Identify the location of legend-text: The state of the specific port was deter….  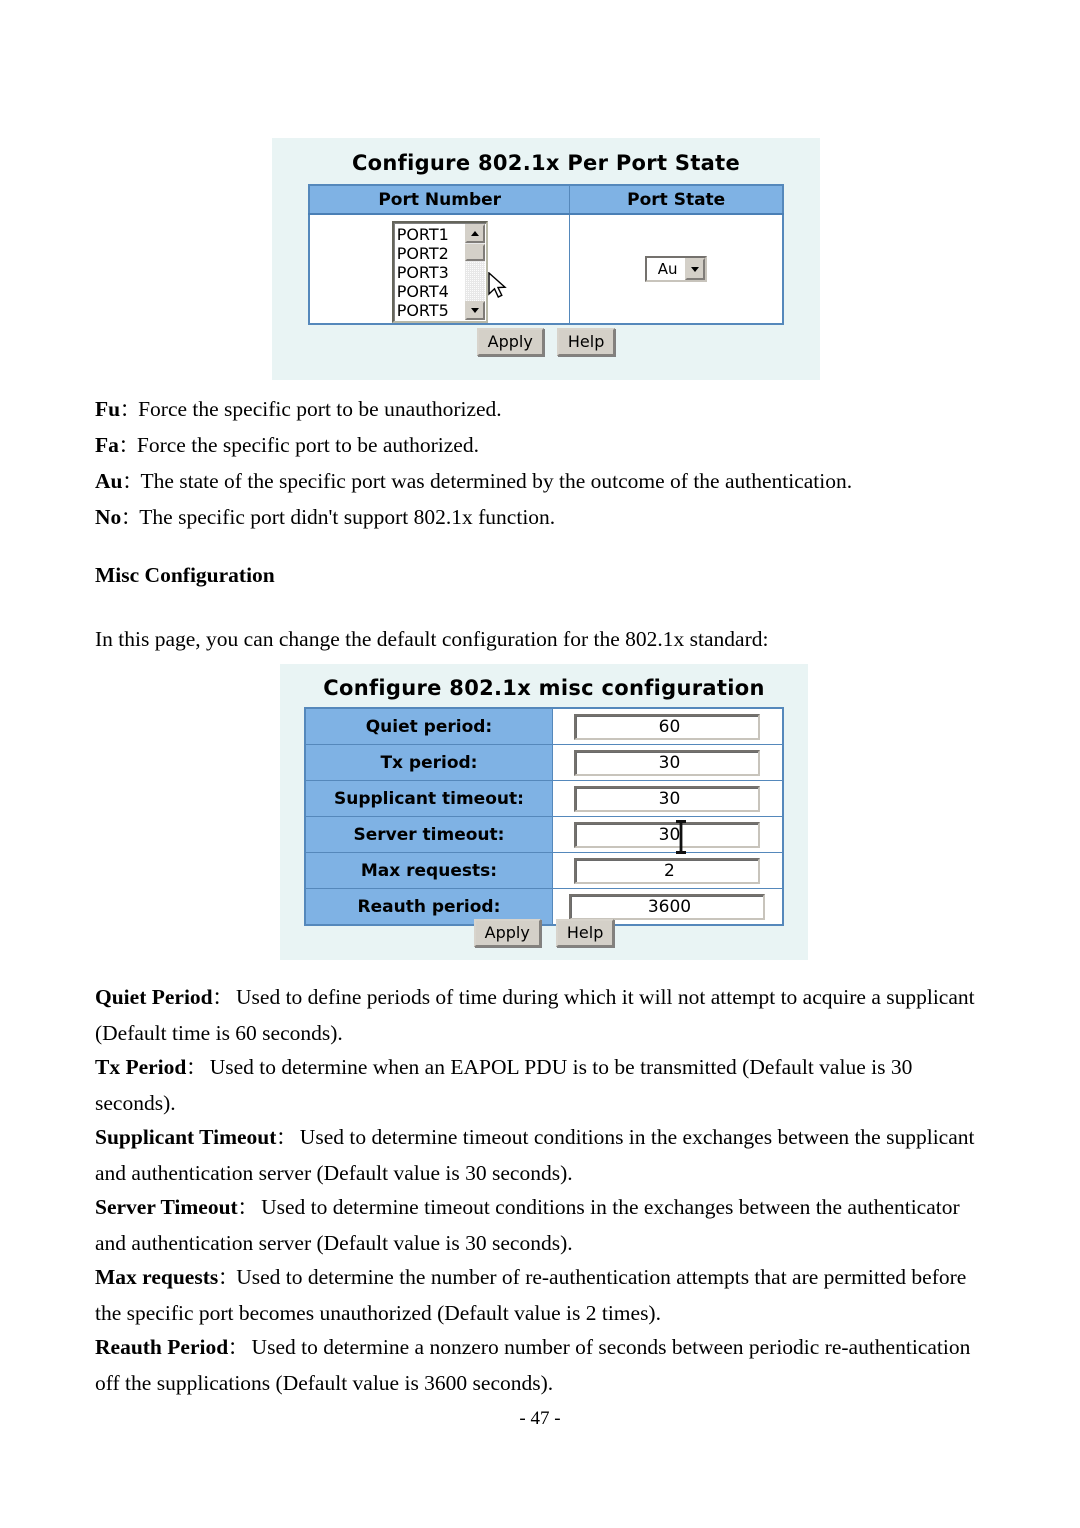
(496, 481).